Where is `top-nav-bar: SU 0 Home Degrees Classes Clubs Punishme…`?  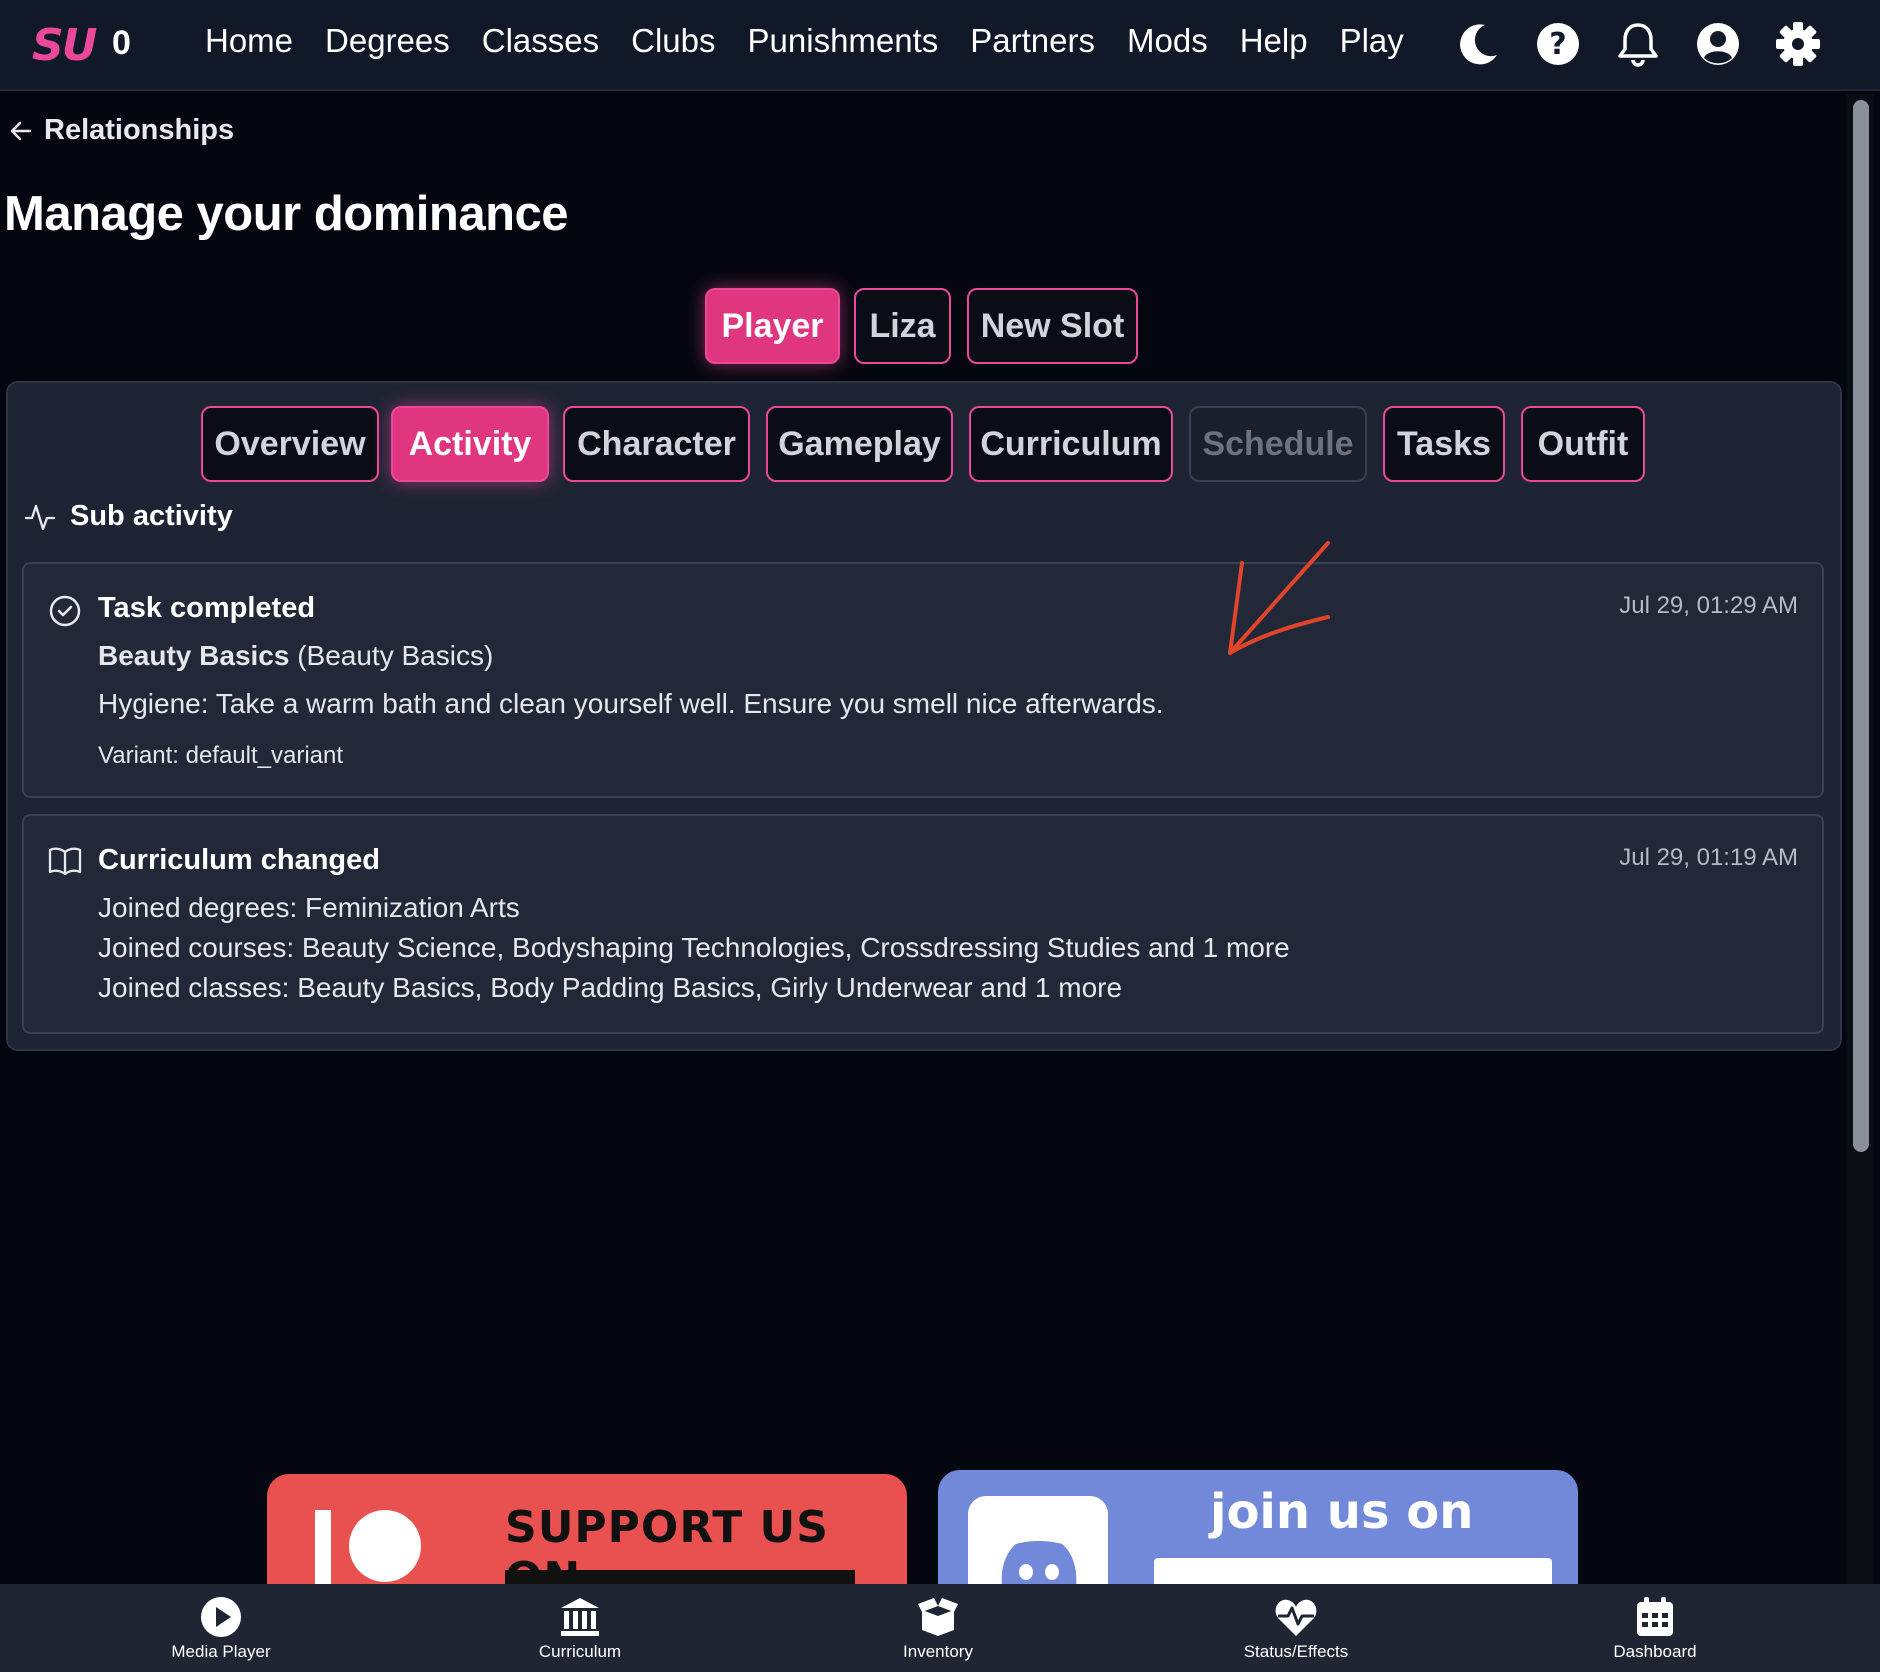
top-nav-bar: SU 0 Home Degrees Classes Clubs Punishme… is located at coordinates (940, 45).